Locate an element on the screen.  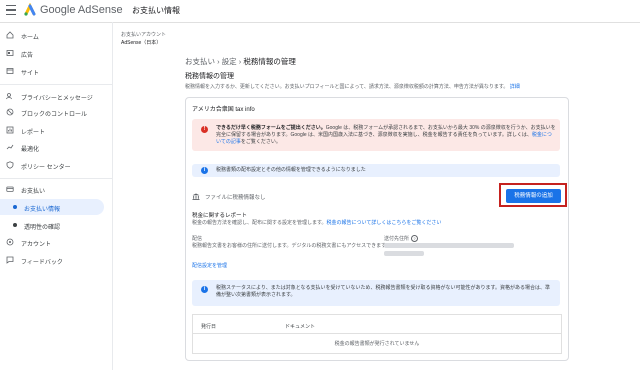
empty-table-message: 税金の報告書類が発行されていません is located at coordinates (377, 344).